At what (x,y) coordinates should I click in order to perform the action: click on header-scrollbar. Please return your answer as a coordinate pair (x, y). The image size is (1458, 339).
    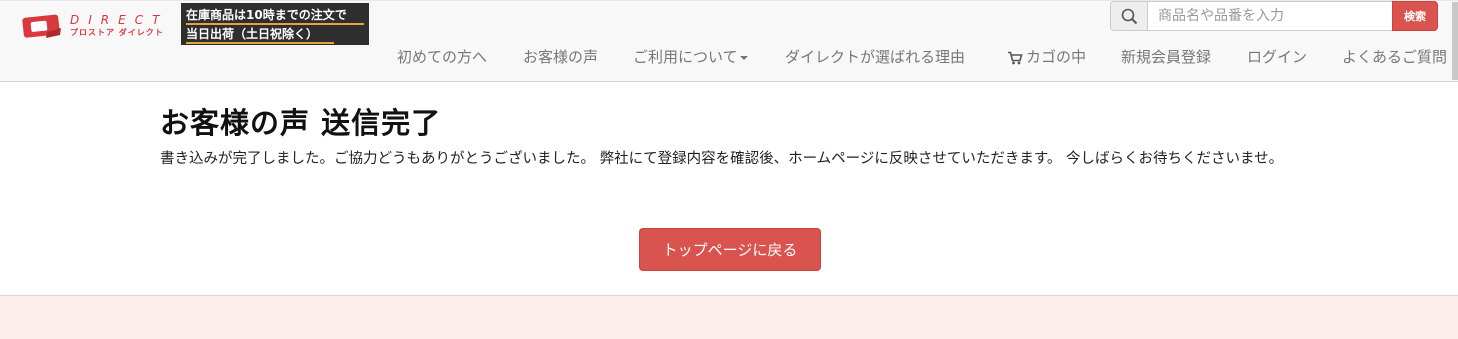
    Looking at the image, I should click on (1455, 41).